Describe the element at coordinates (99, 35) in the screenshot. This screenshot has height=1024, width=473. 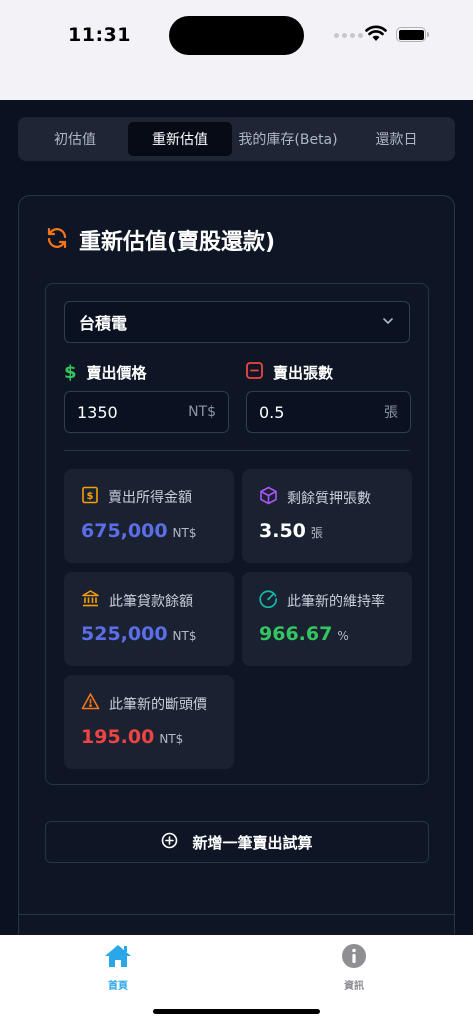
I see `status-time: 11:31` at that location.